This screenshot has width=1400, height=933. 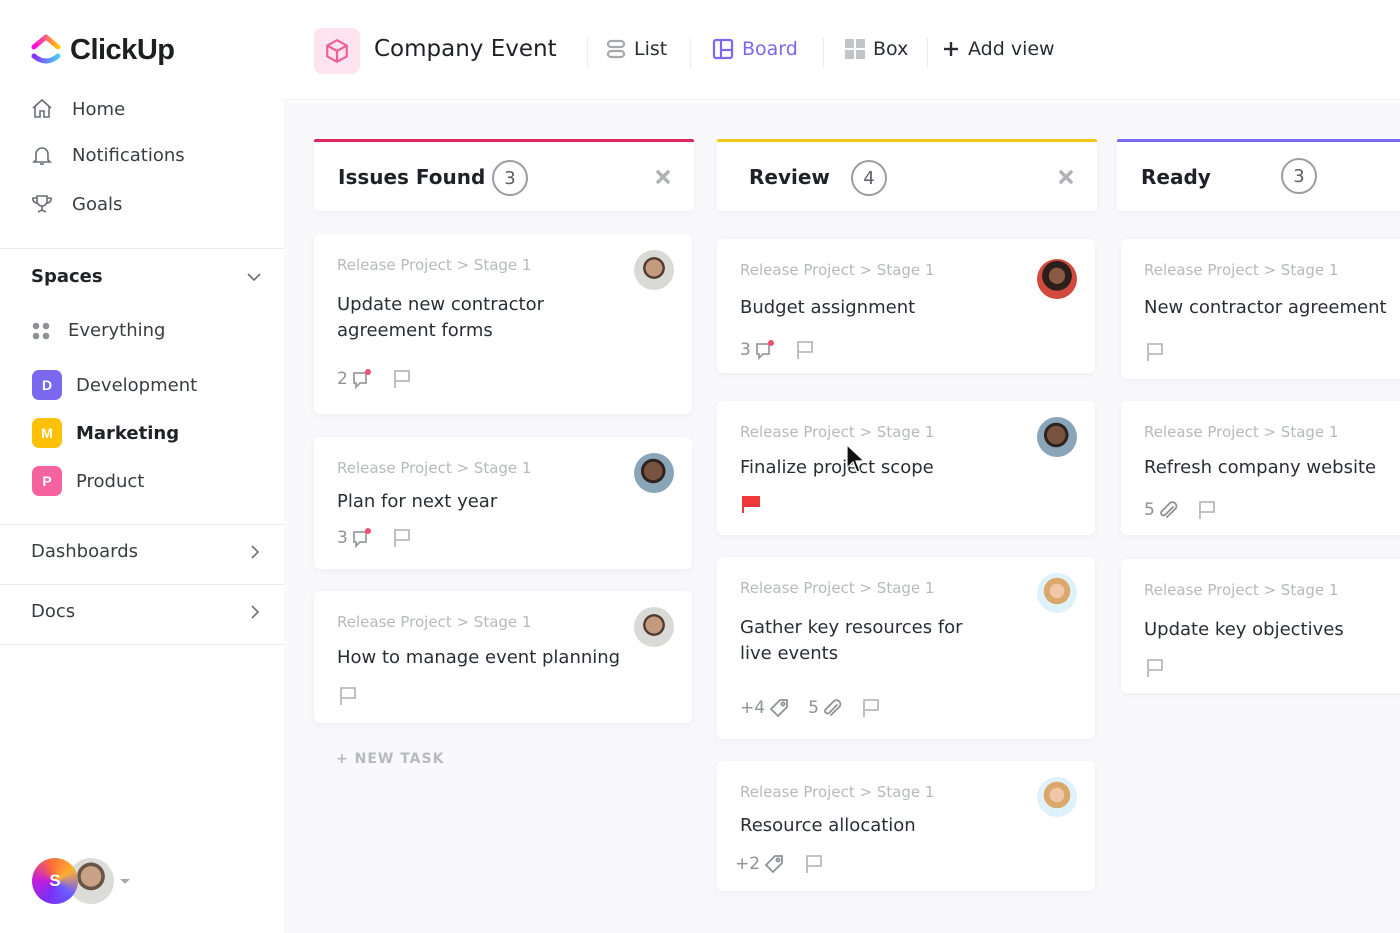 I want to click on column-header: Ready 3, so click(x=1258, y=175).